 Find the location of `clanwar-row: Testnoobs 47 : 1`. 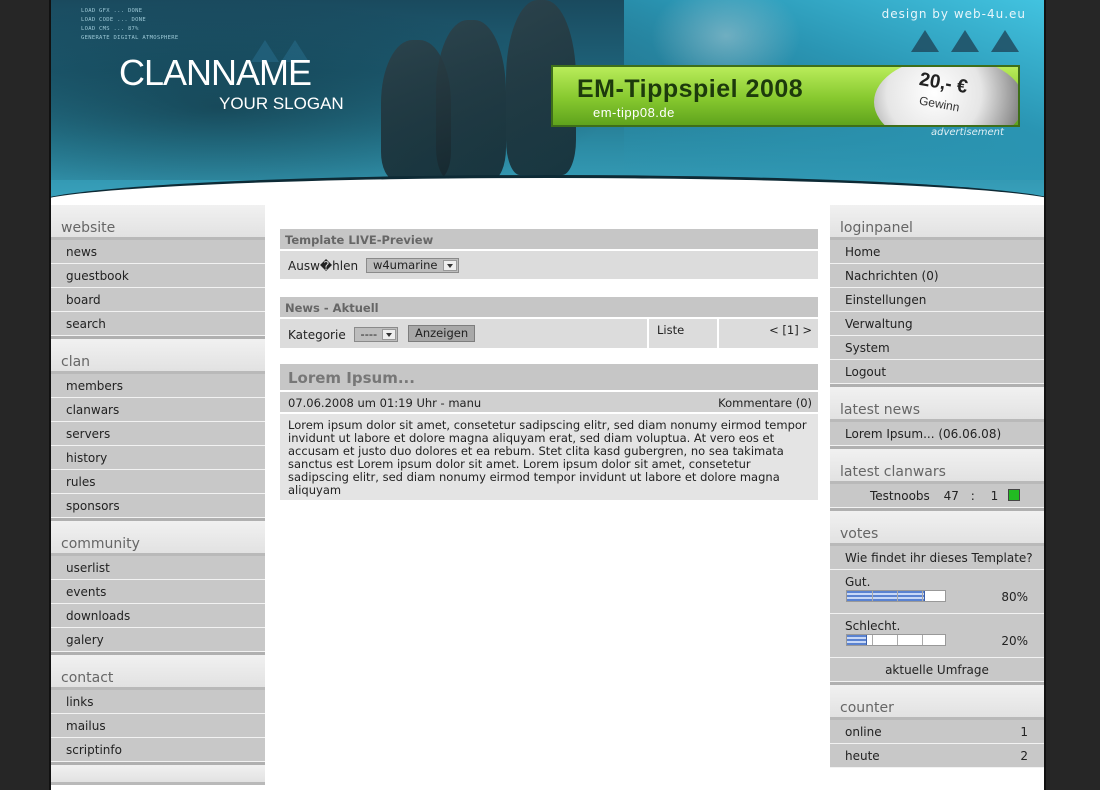

clanwar-row: Testnoobs 47 : 1 is located at coordinates (937, 496).